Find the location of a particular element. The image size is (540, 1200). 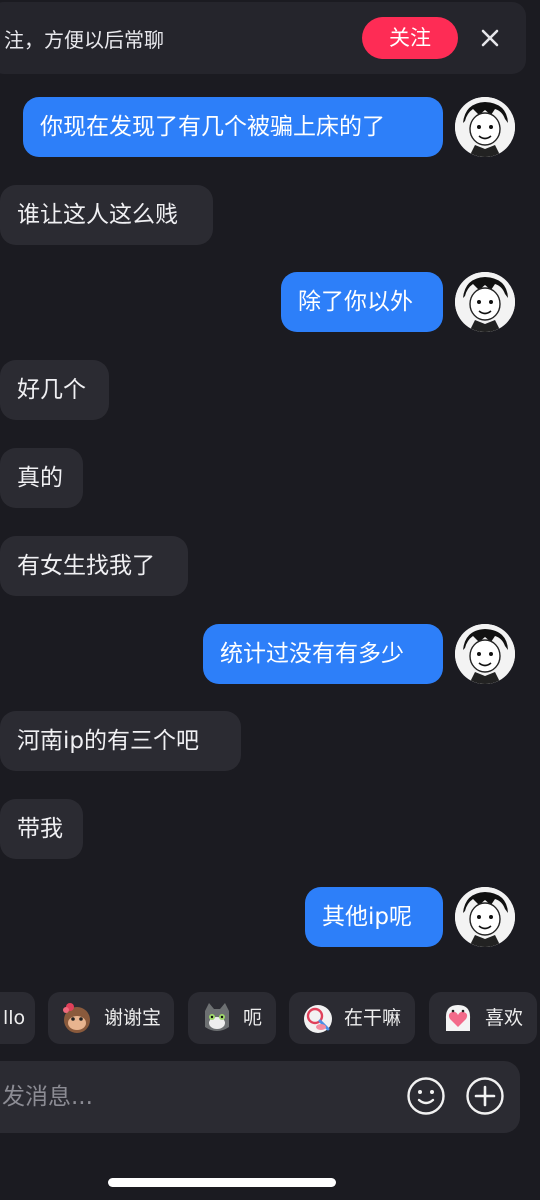

quick-reply-label: 喜欢 is located at coordinates (504, 1018).